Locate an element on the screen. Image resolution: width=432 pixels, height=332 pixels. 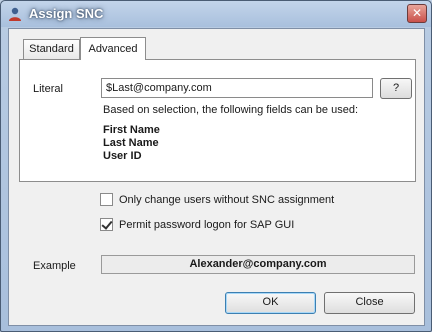
close-button: Close is located at coordinates (369, 303).